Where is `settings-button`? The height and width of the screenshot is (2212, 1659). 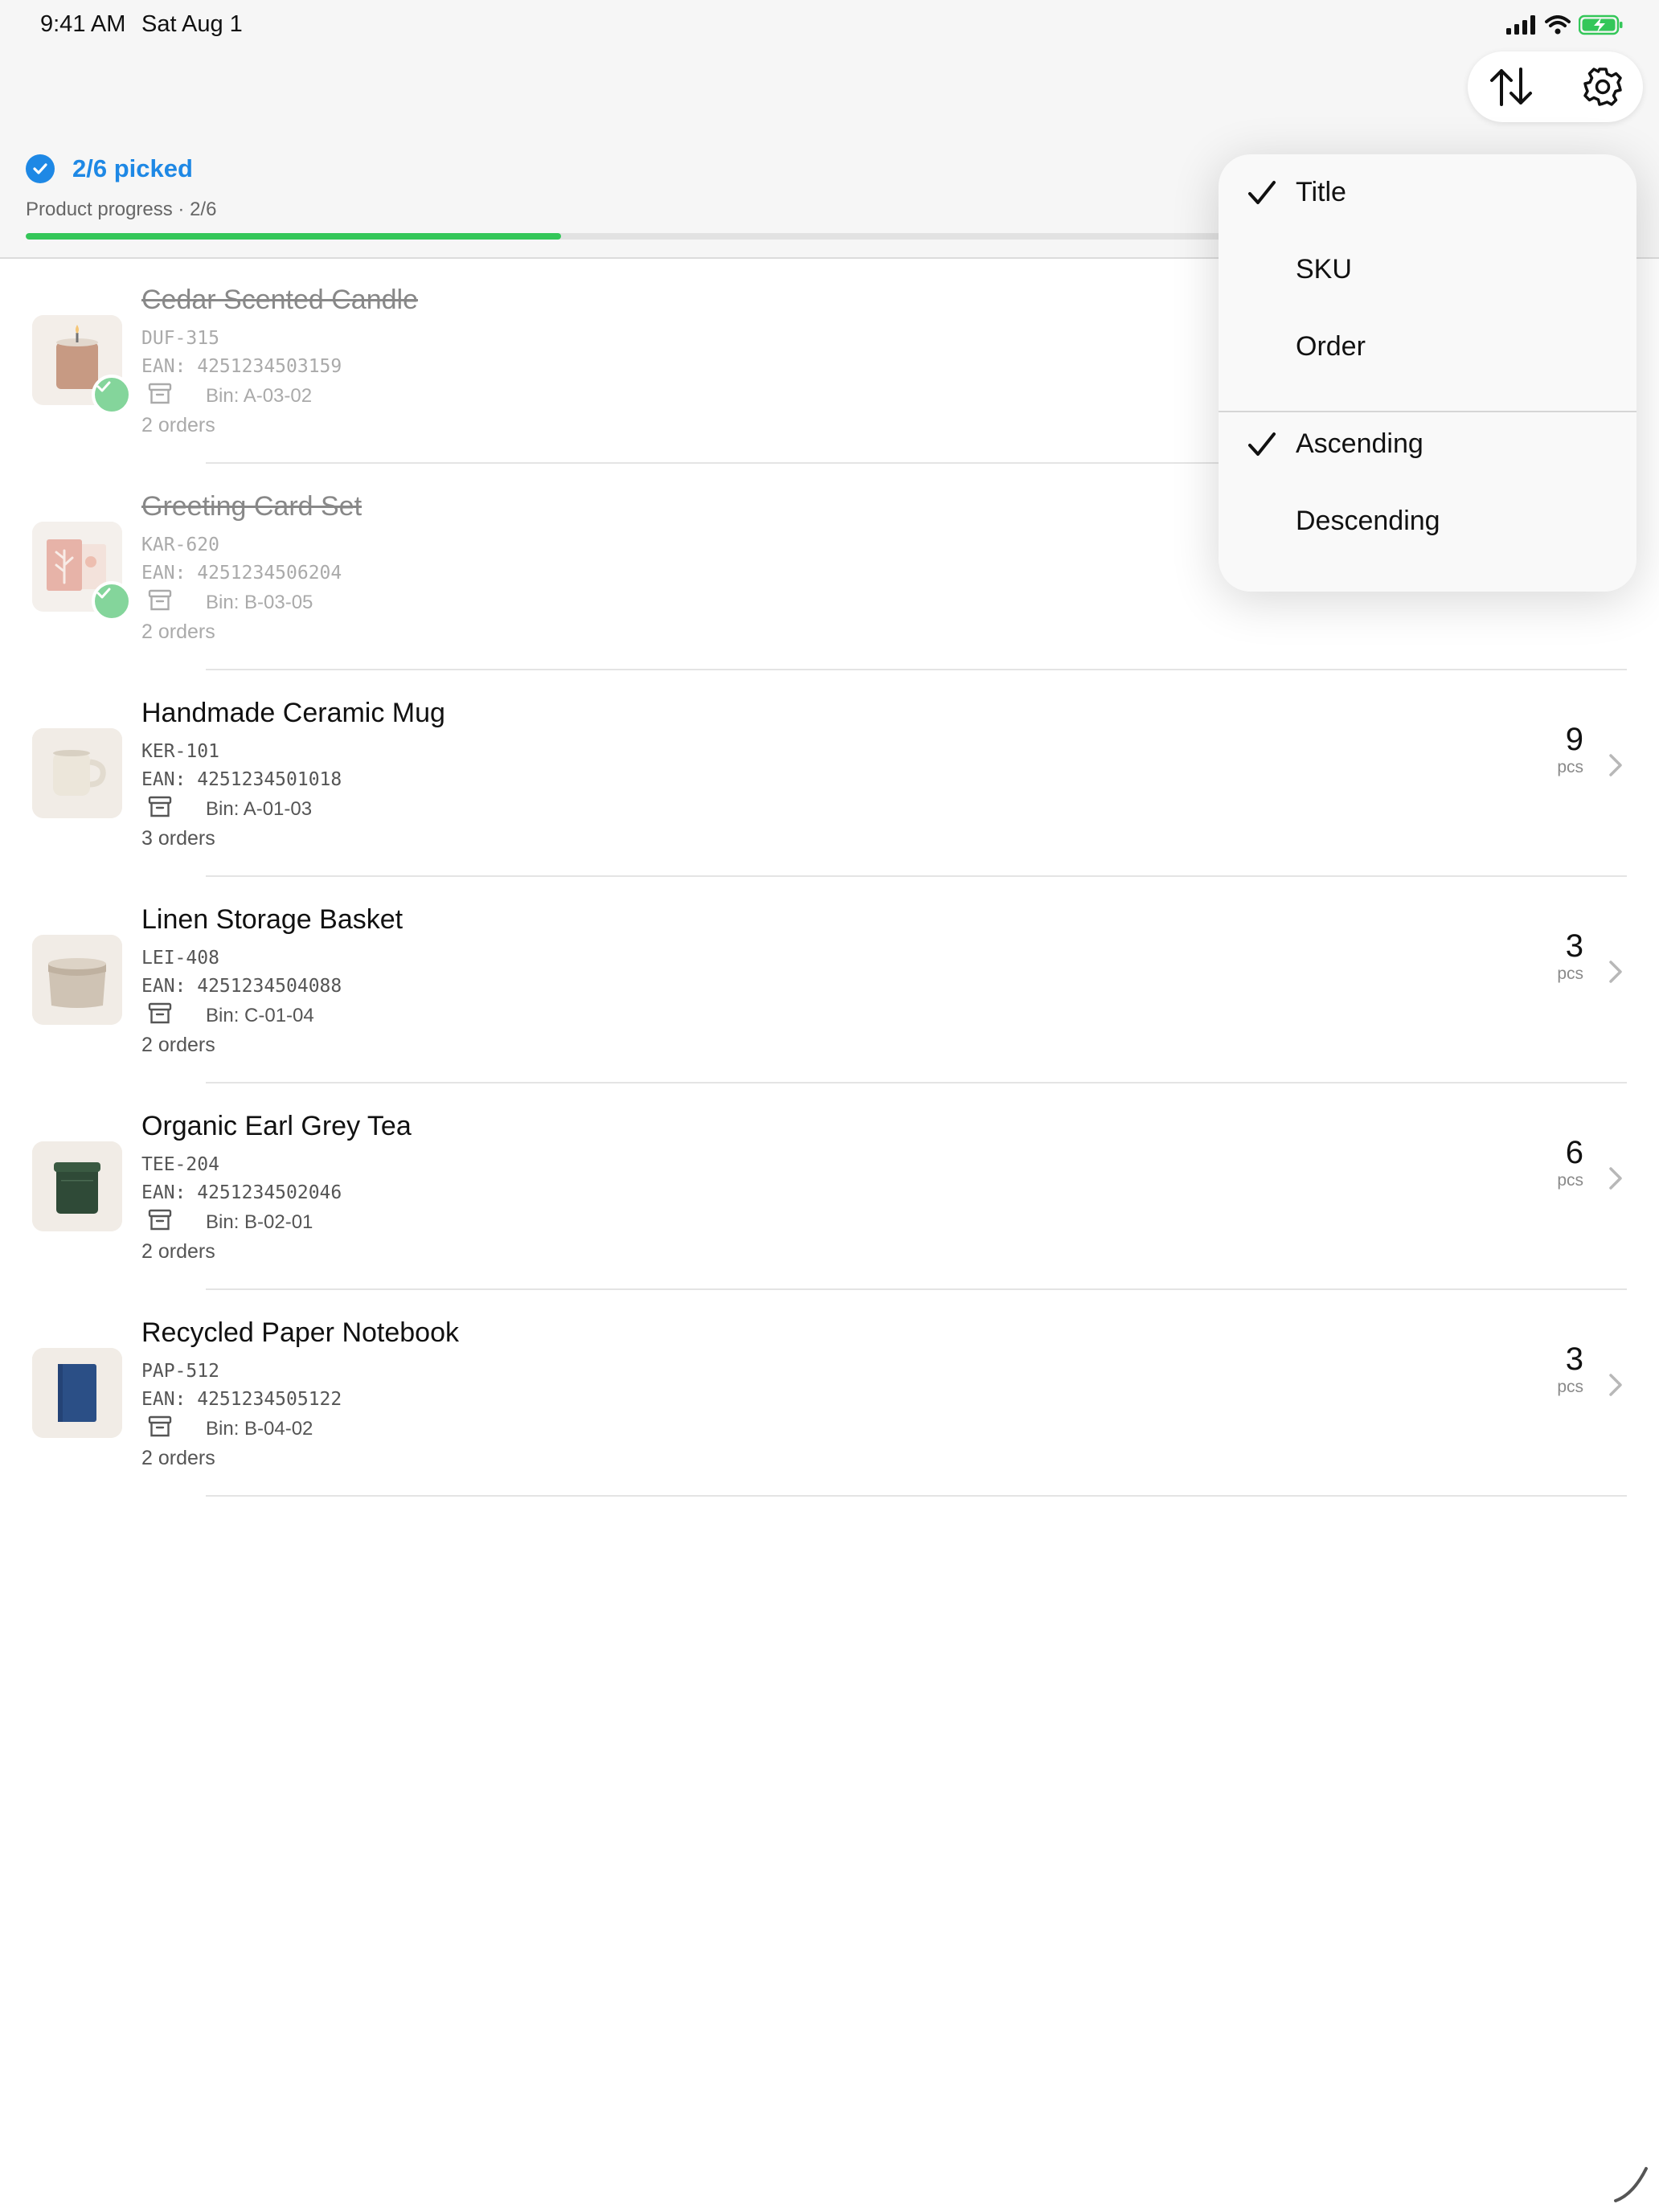
settings-button is located at coordinates (1603, 87).